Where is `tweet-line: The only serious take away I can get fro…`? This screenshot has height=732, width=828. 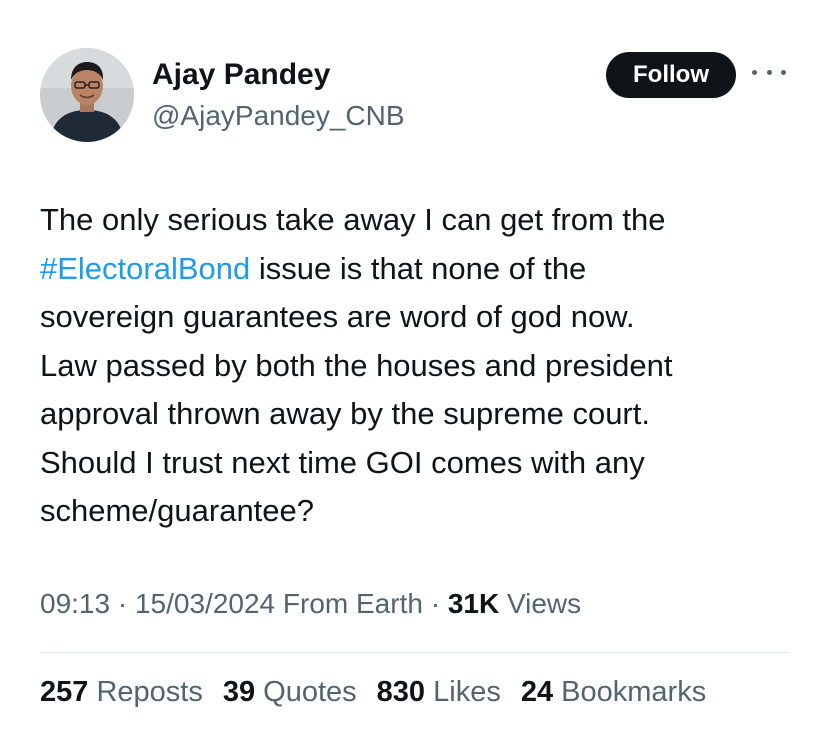
tweet-line: The only serious take away I can get fro… is located at coordinates (353, 219).